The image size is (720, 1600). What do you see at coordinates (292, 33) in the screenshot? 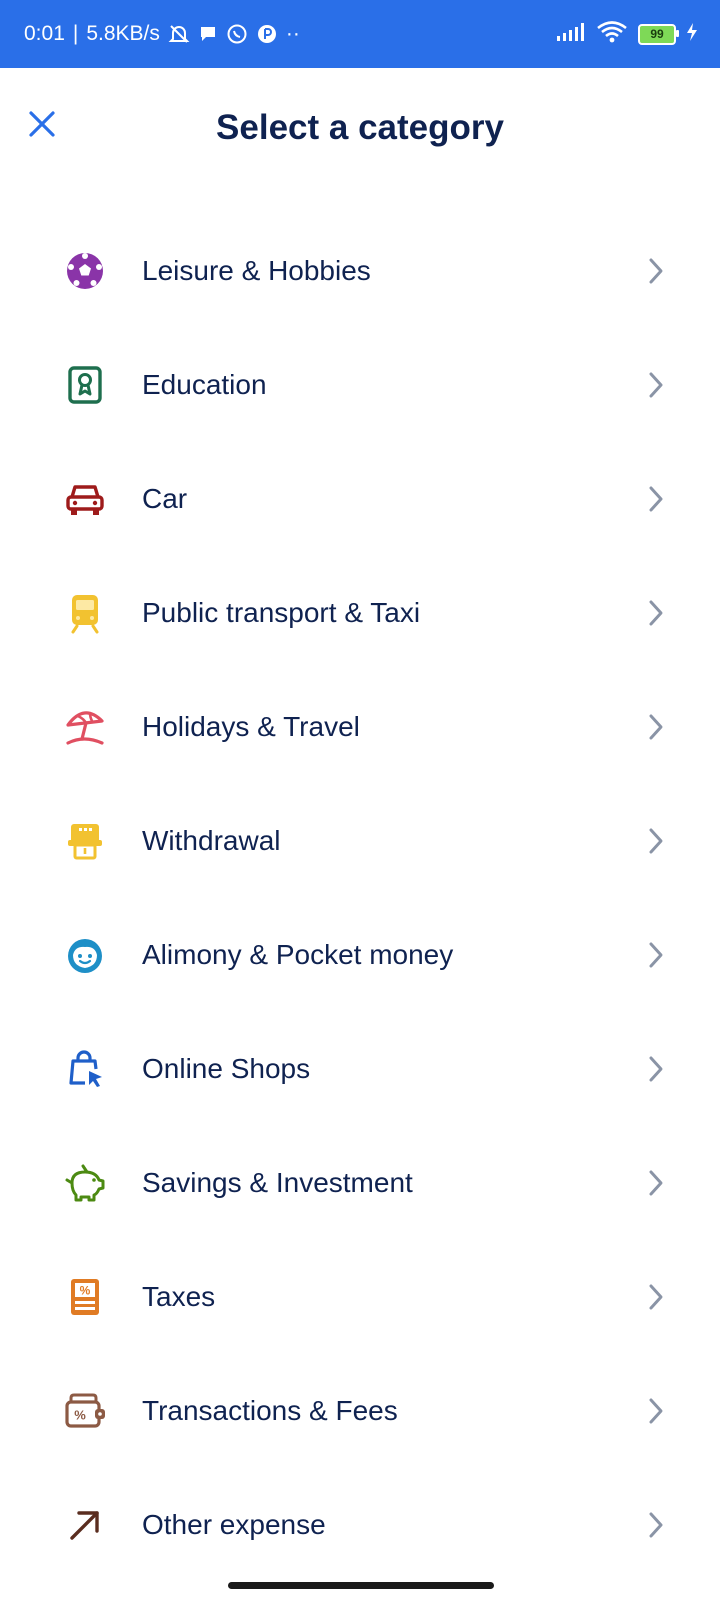
I see `status-more: ··` at bounding box center [292, 33].